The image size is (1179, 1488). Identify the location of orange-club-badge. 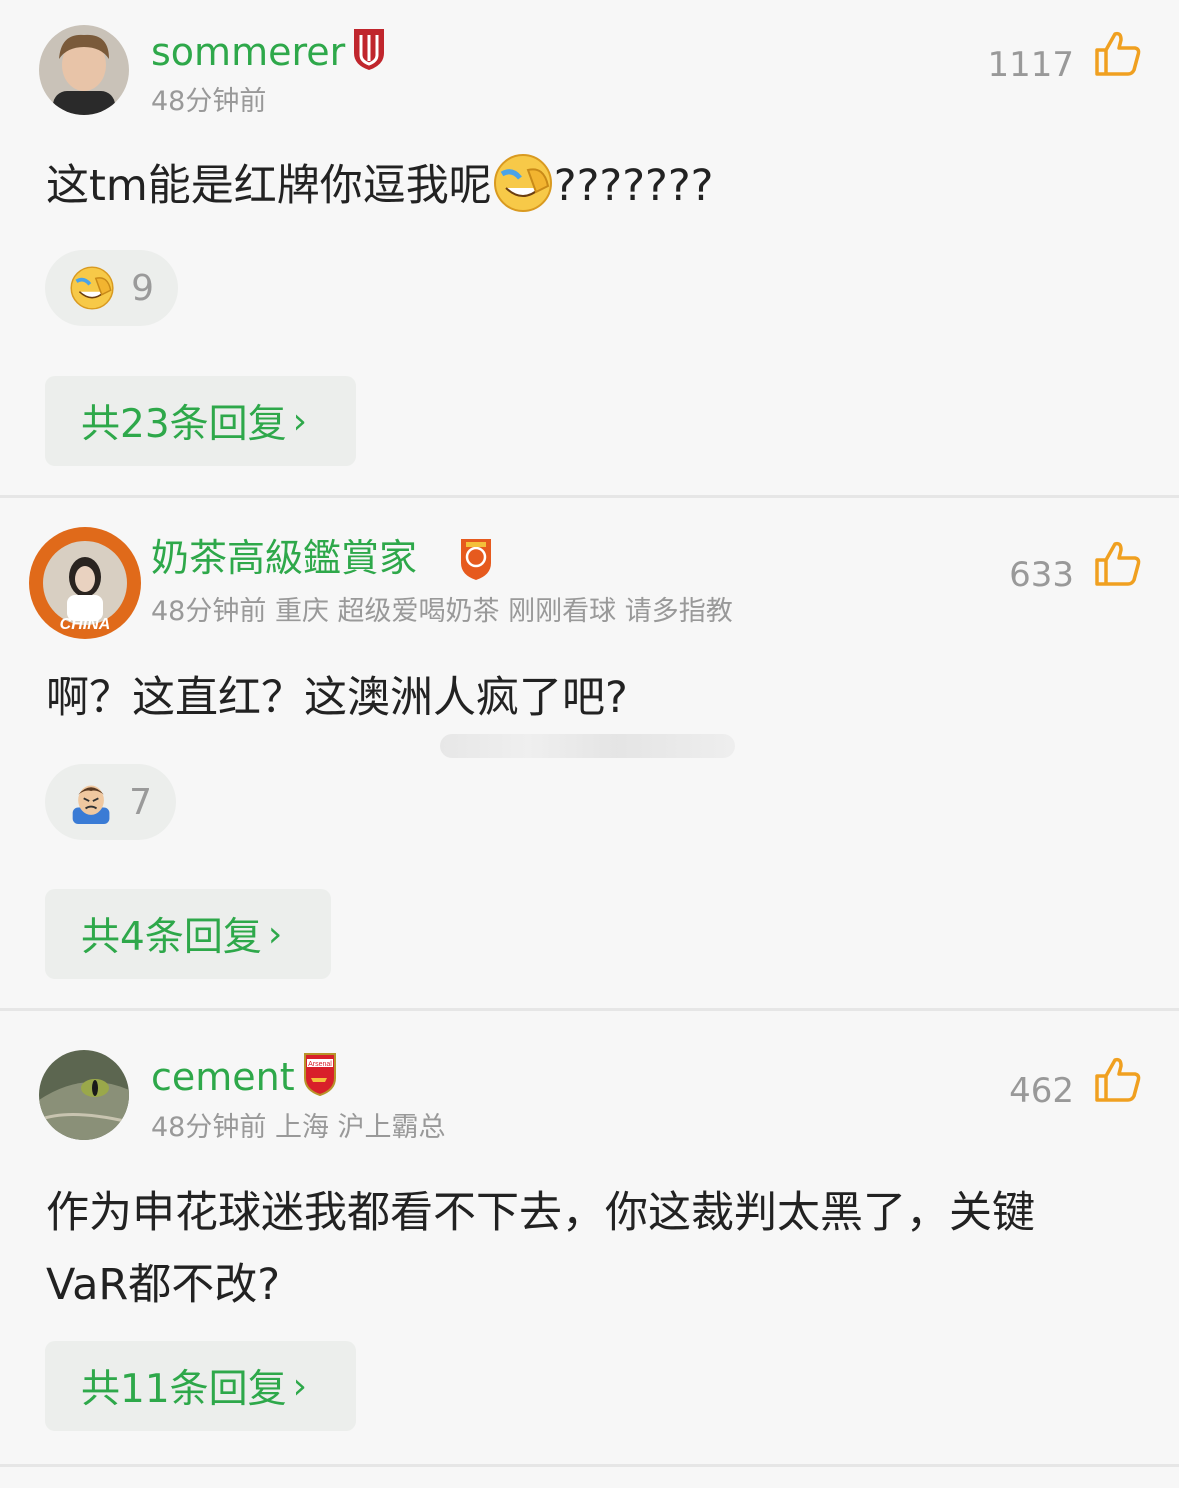
(476, 559).